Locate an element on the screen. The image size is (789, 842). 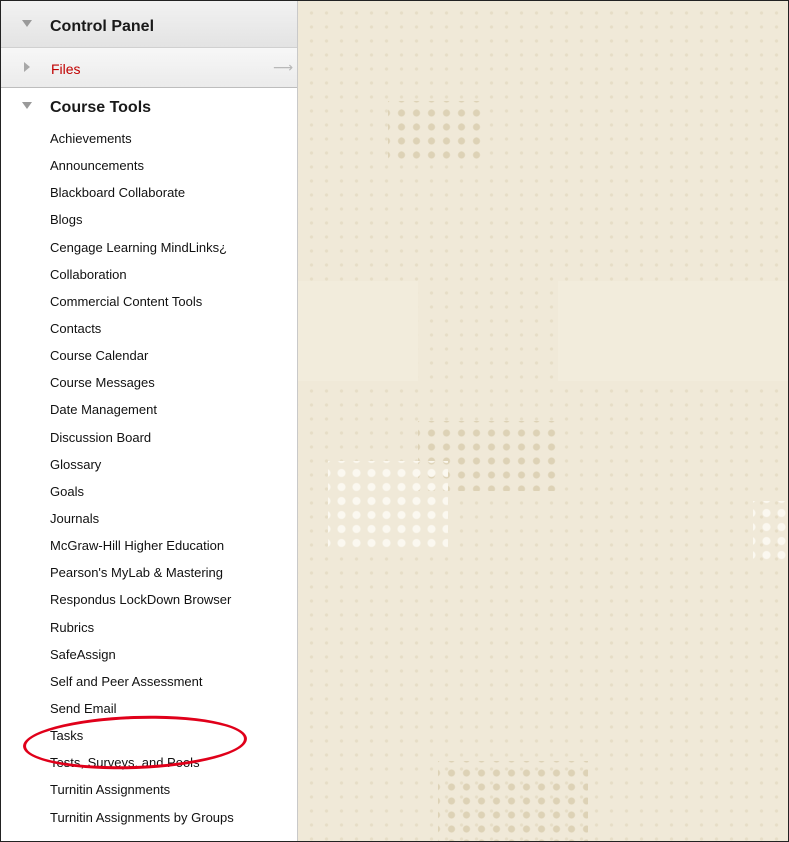
course-tool-link: Date Management is located at coordinates (172, 409).